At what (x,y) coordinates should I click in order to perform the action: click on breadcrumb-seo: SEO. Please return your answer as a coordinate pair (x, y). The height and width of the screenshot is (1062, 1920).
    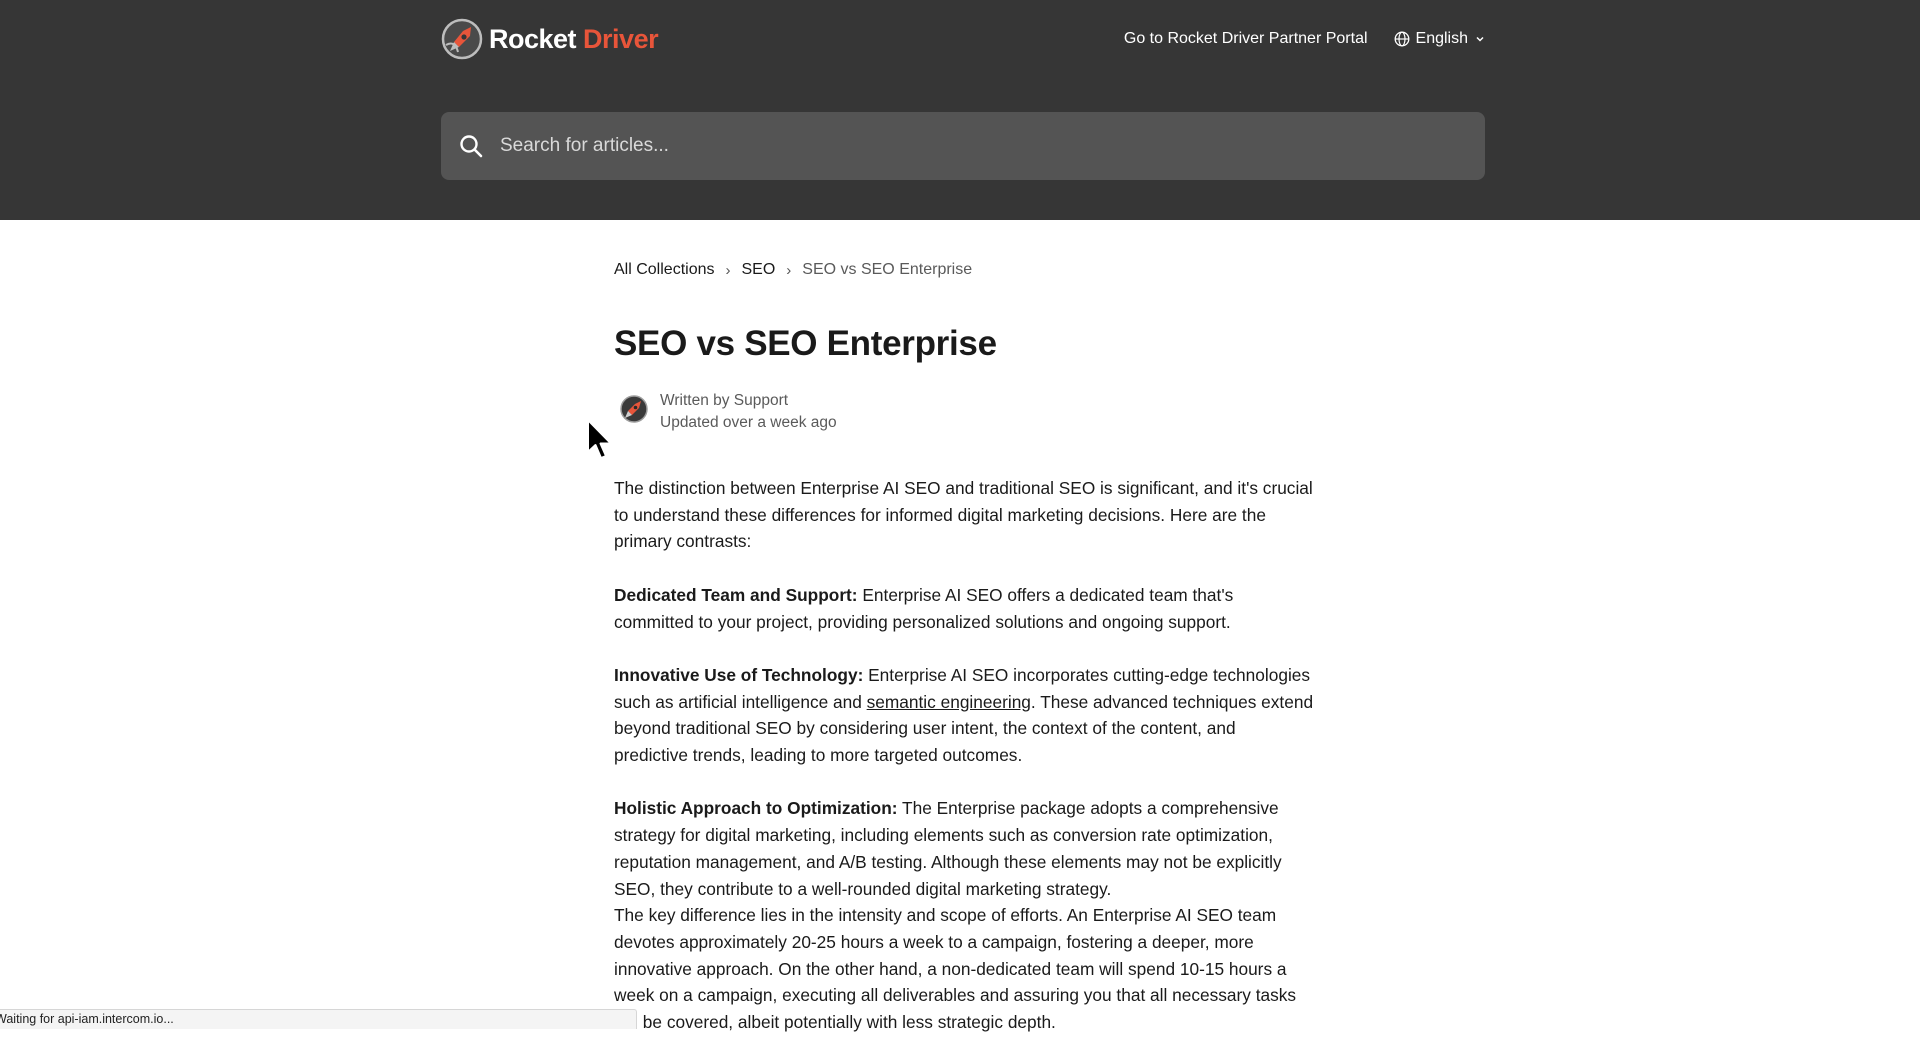
    Looking at the image, I should click on (758, 270).